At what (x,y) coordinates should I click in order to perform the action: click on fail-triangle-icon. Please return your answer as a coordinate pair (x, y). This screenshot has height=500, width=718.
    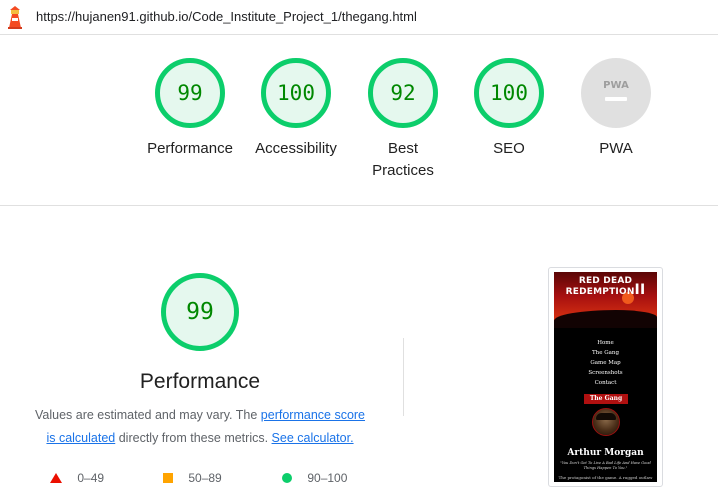
    Looking at the image, I should click on (56, 478).